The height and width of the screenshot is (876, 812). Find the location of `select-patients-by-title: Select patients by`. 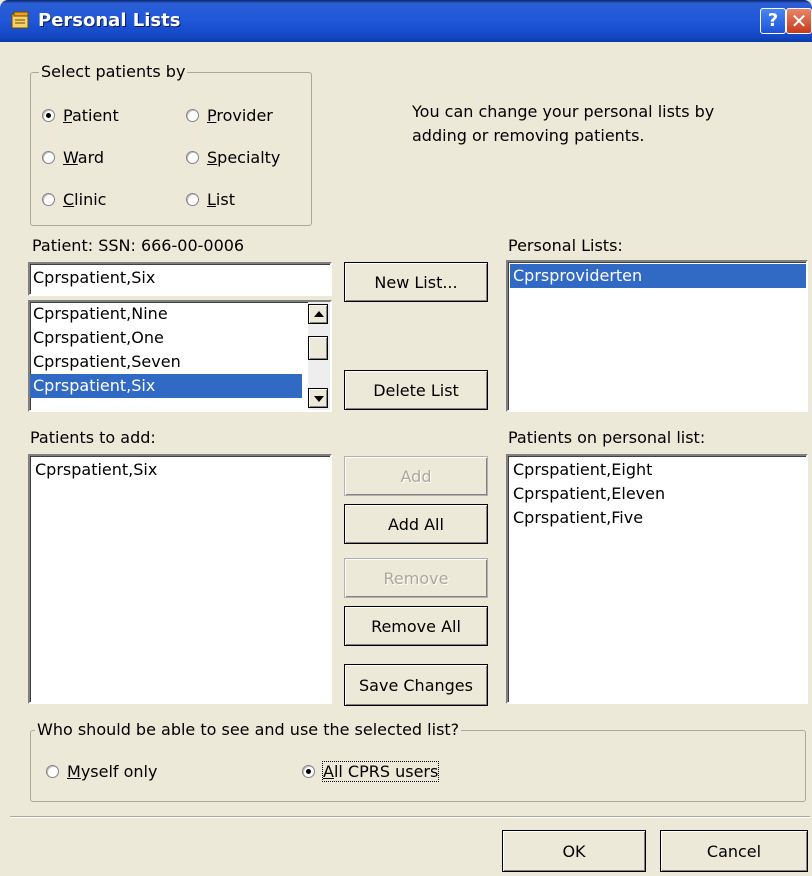

select-patients-by-title: Select patients by is located at coordinates (113, 71).